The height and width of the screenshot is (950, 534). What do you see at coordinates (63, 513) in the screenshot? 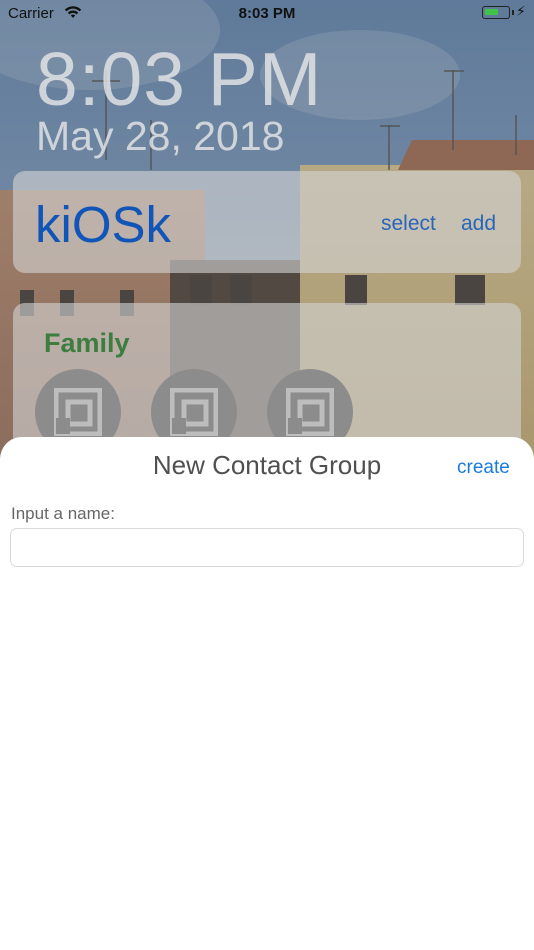
I see `name-field-label: Input a name:` at bounding box center [63, 513].